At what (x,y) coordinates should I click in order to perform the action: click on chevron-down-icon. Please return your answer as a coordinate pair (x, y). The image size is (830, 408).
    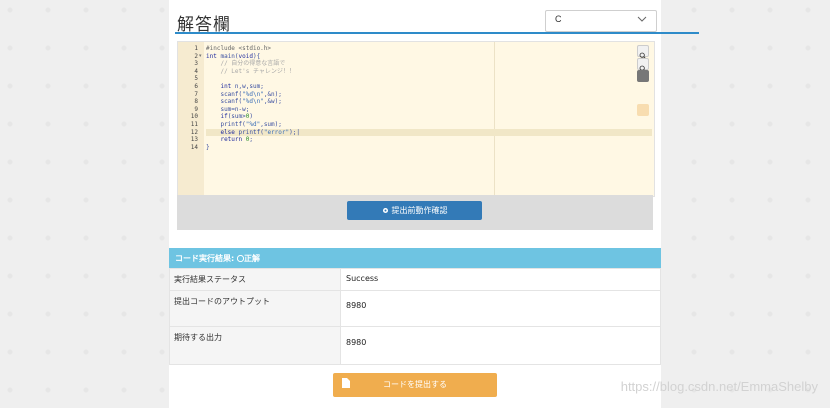
    Looking at the image, I should click on (642, 19).